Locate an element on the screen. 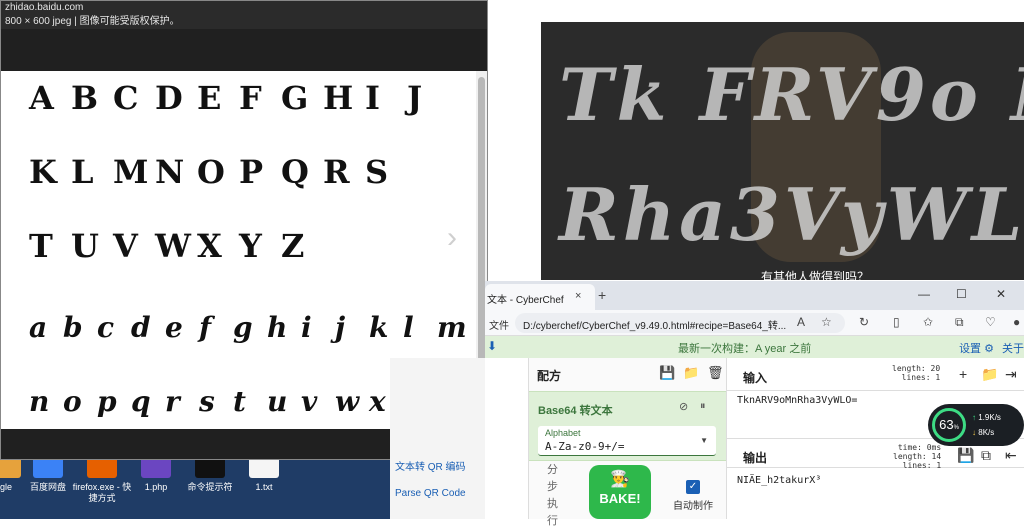 The image size is (1024, 530). operation-link-parse-qr: Parse QR Code is located at coordinates (430, 493).